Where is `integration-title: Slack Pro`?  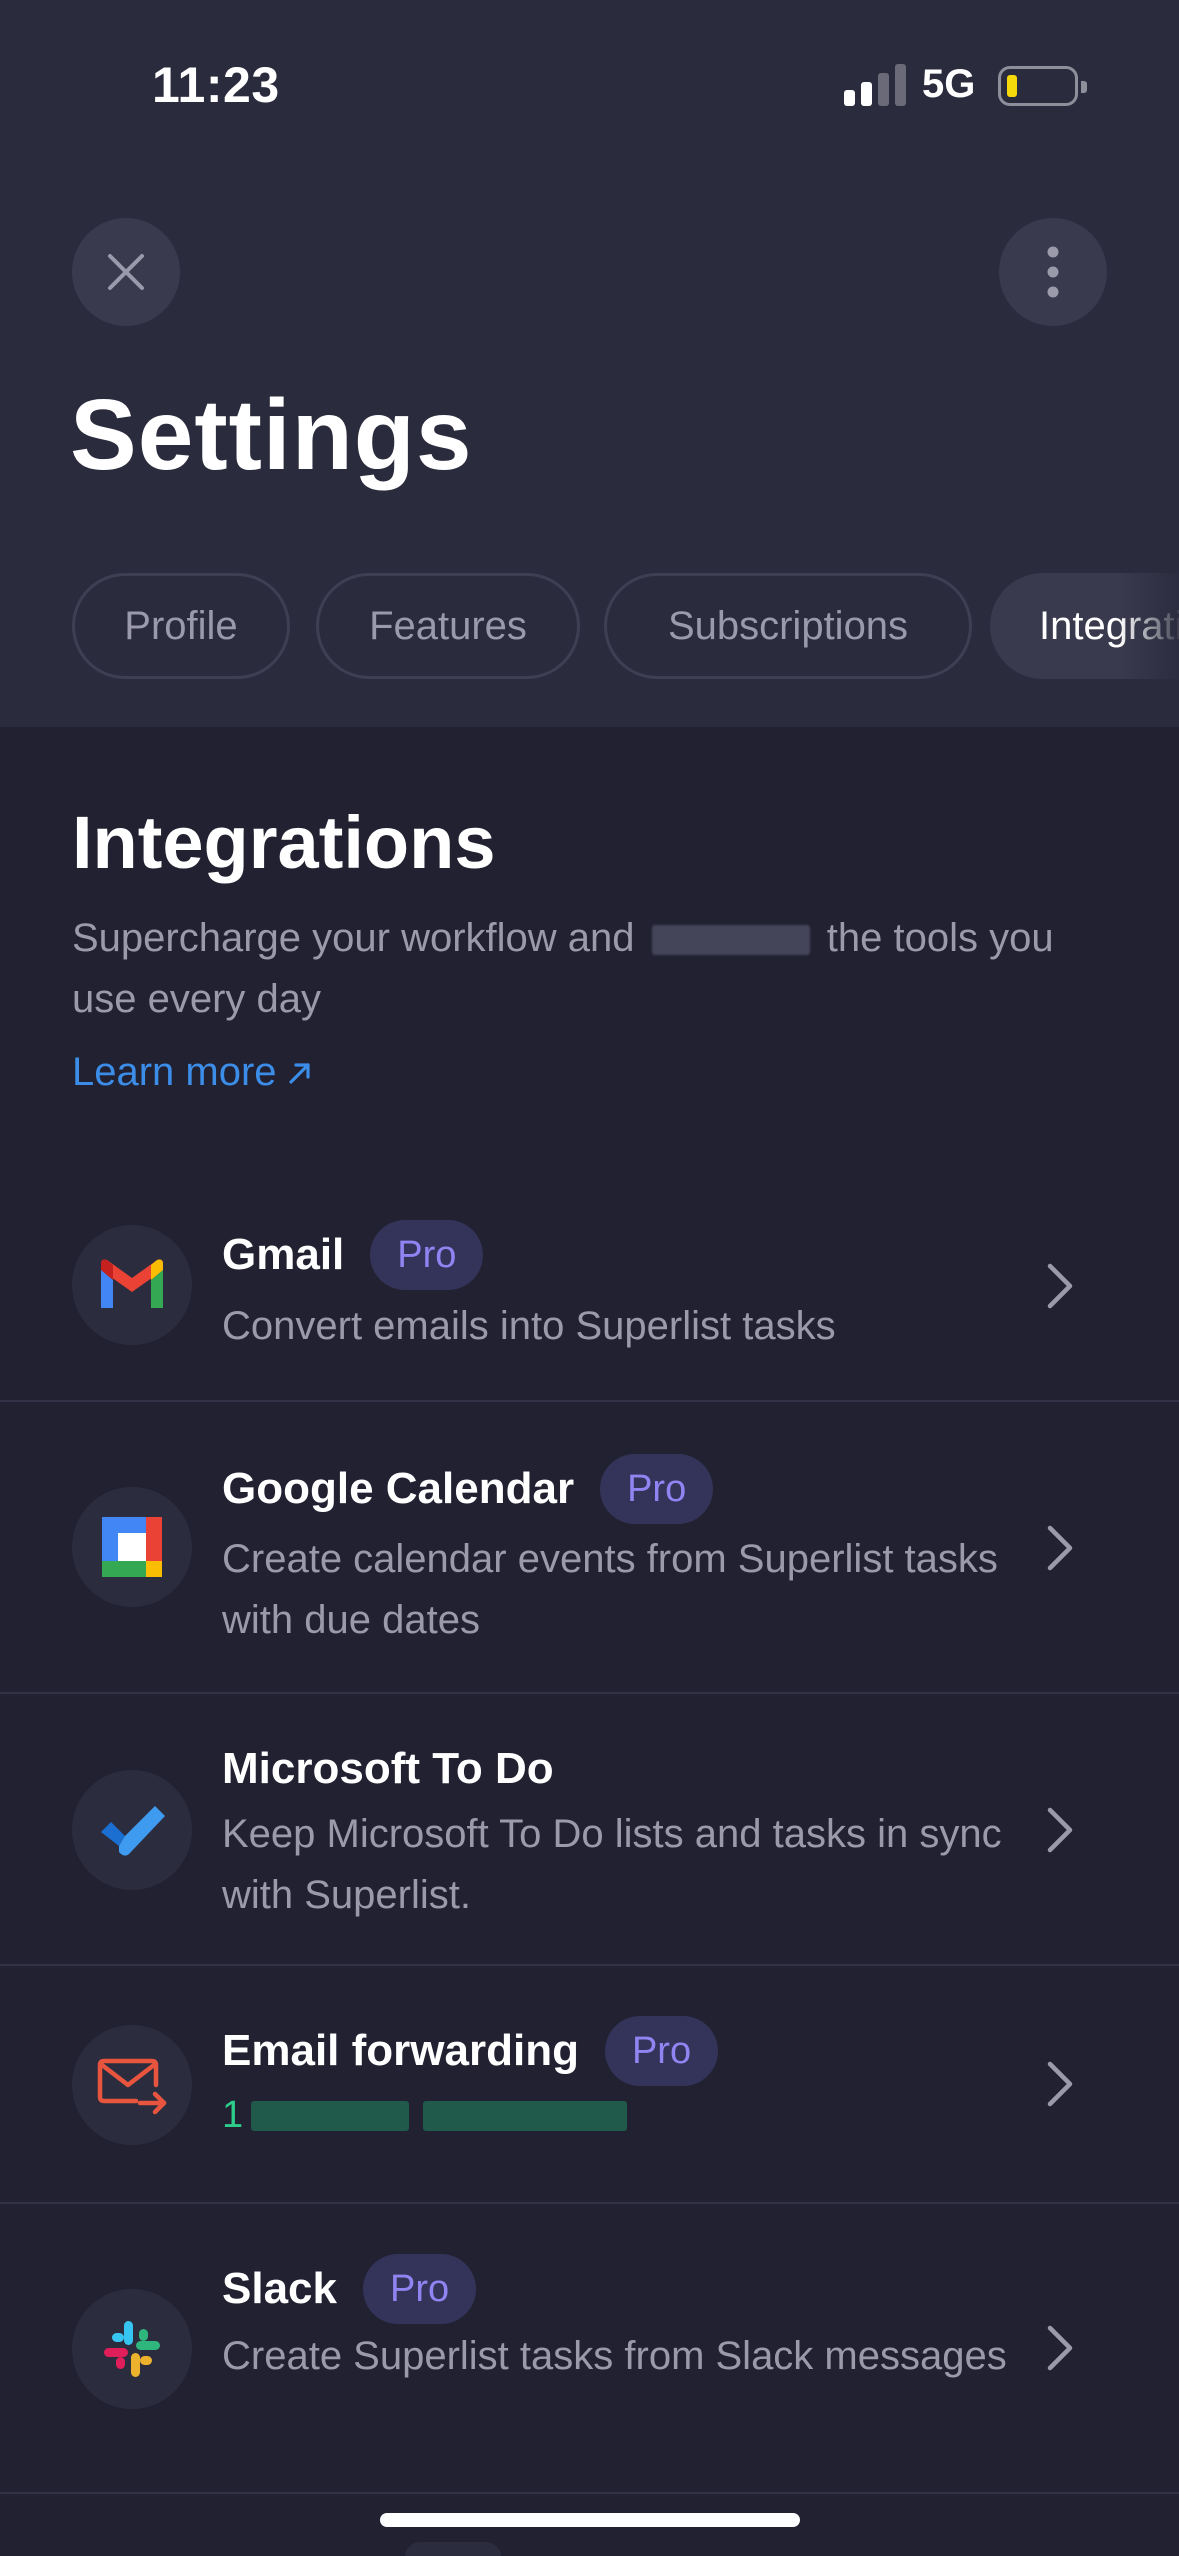 integration-title: Slack Pro is located at coordinates (349, 2289).